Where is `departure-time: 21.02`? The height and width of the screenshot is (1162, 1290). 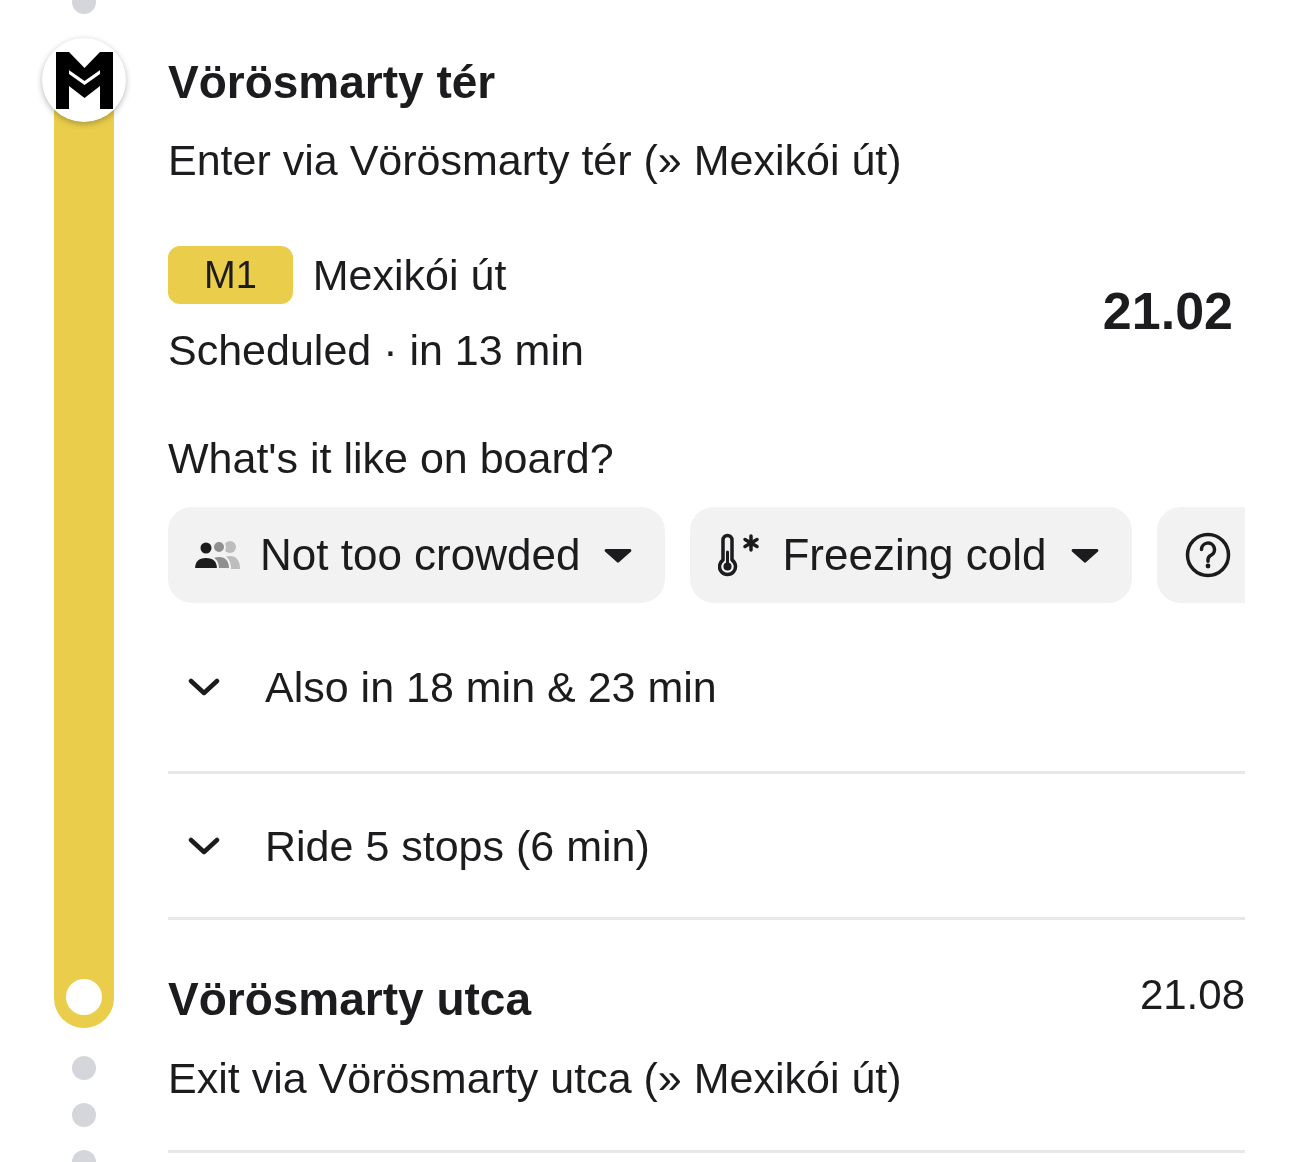 departure-time: 21.02 is located at coordinates (1167, 311).